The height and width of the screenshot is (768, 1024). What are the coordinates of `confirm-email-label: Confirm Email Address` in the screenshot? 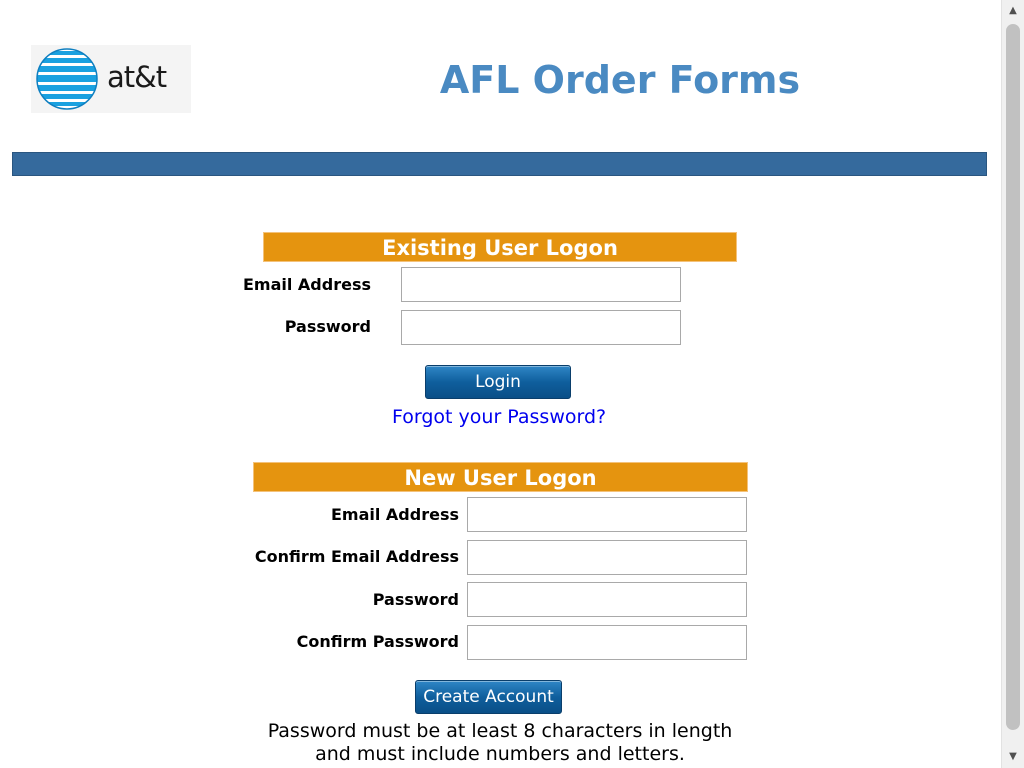 It's located at (356, 556).